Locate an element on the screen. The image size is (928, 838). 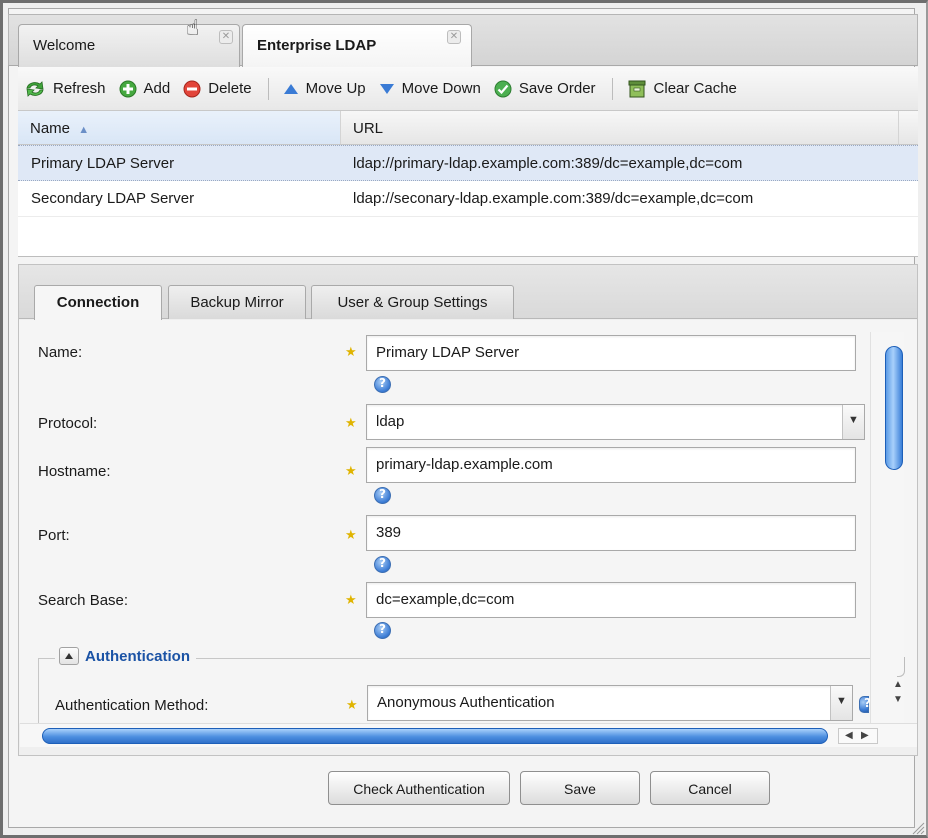
name-field: Primary LDAP Server is located at coordinates (611, 353).